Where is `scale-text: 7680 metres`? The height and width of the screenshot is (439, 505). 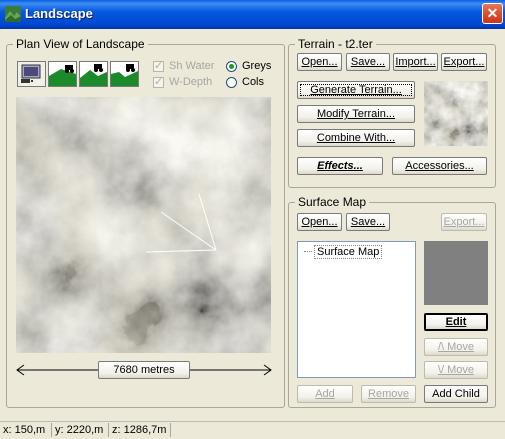
scale-text: 7680 metres is located at coordinates (144, 370).